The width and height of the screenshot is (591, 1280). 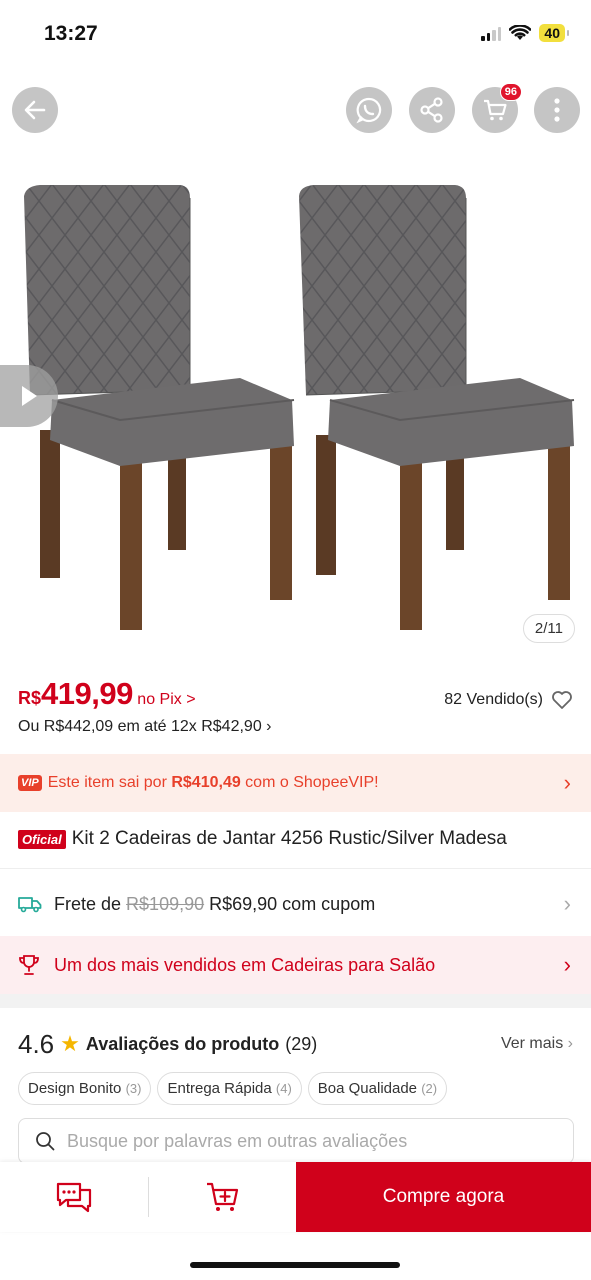 What do you see at coordinates (295, 1265) in the screenshot?
I see `home-indicator` at bounding box center [295, 1265].